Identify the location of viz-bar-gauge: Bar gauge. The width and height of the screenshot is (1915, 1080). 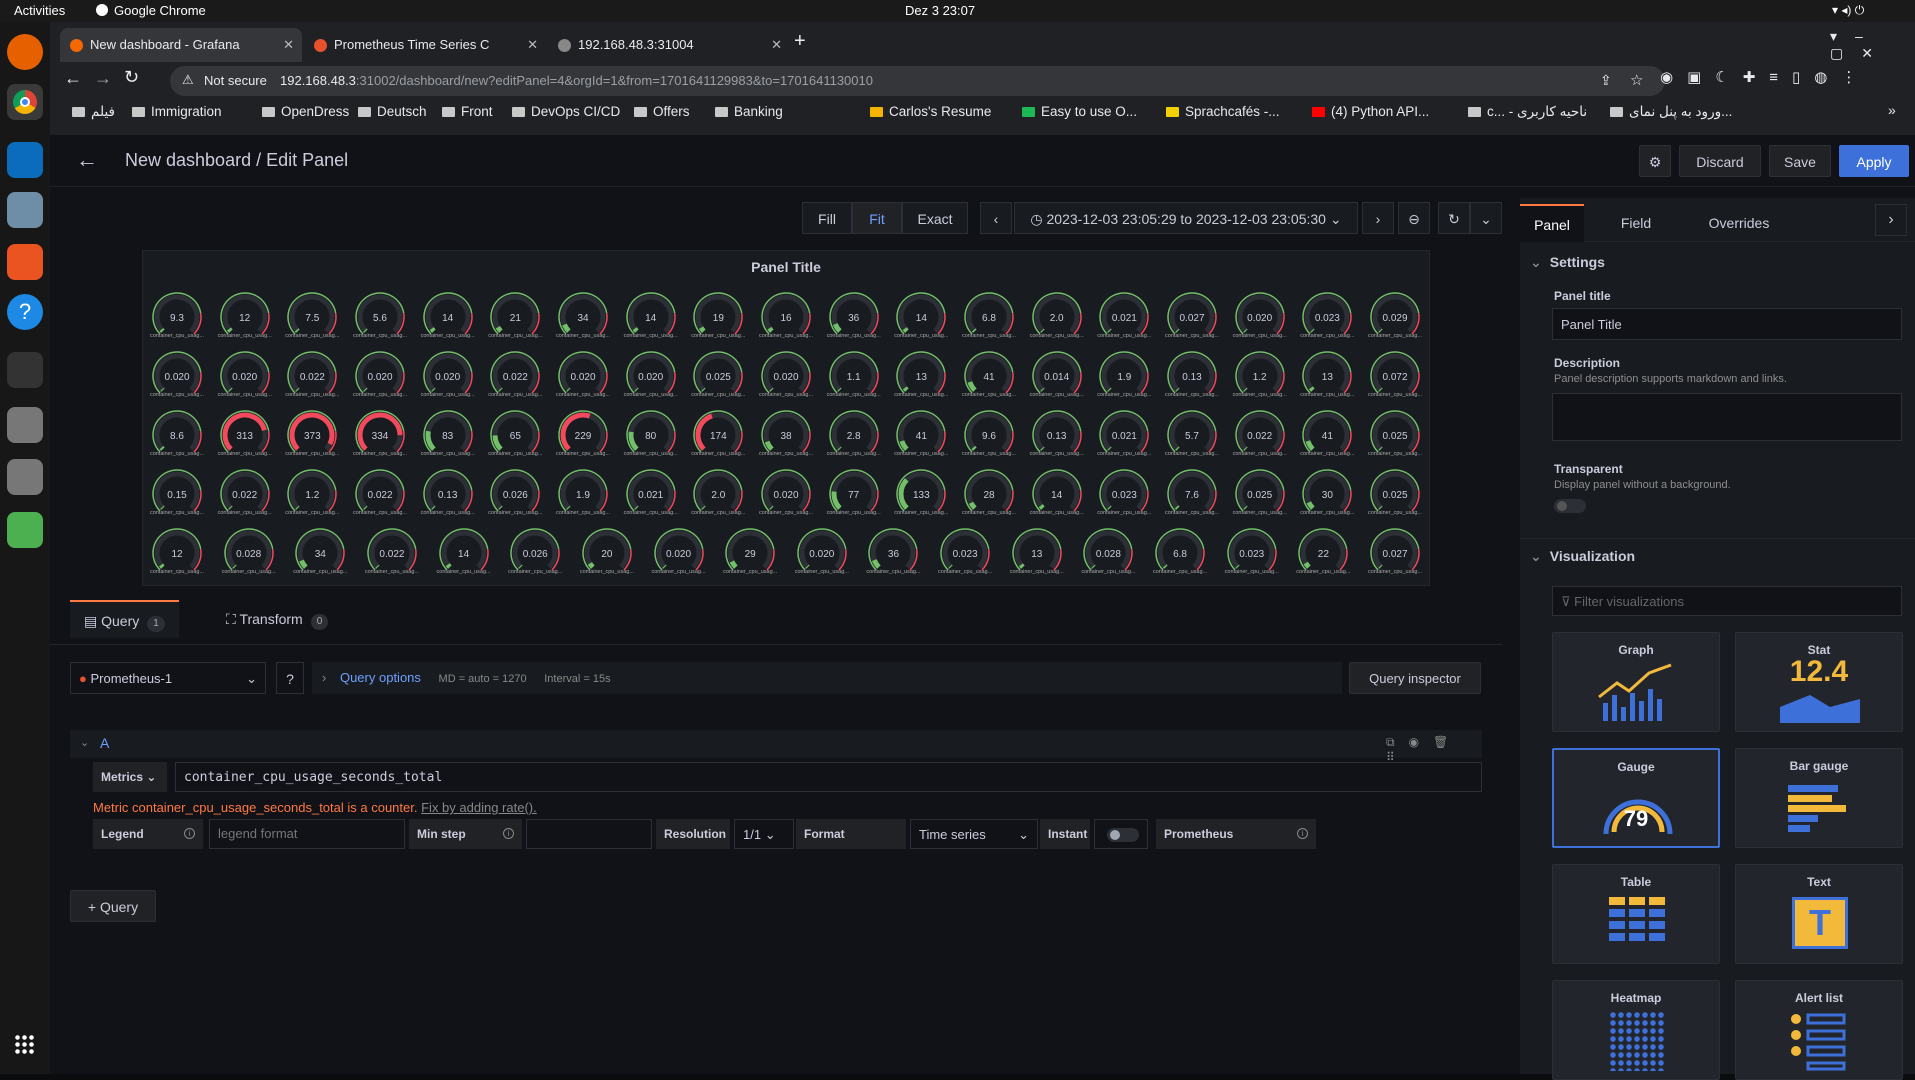
(1819, 798).